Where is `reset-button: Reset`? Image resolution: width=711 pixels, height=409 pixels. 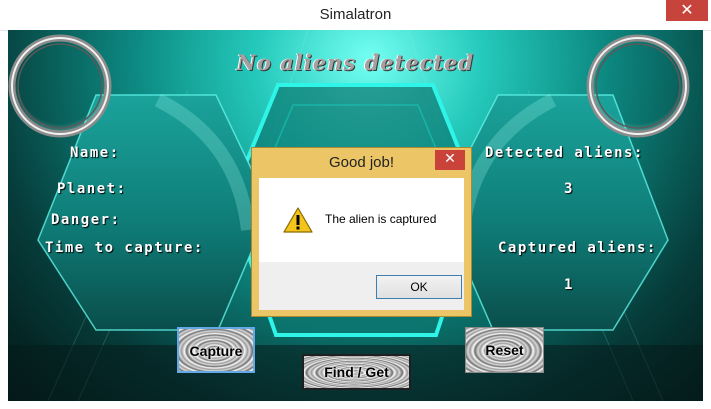
reset-button: Reset is located at coordinates (504, 350).